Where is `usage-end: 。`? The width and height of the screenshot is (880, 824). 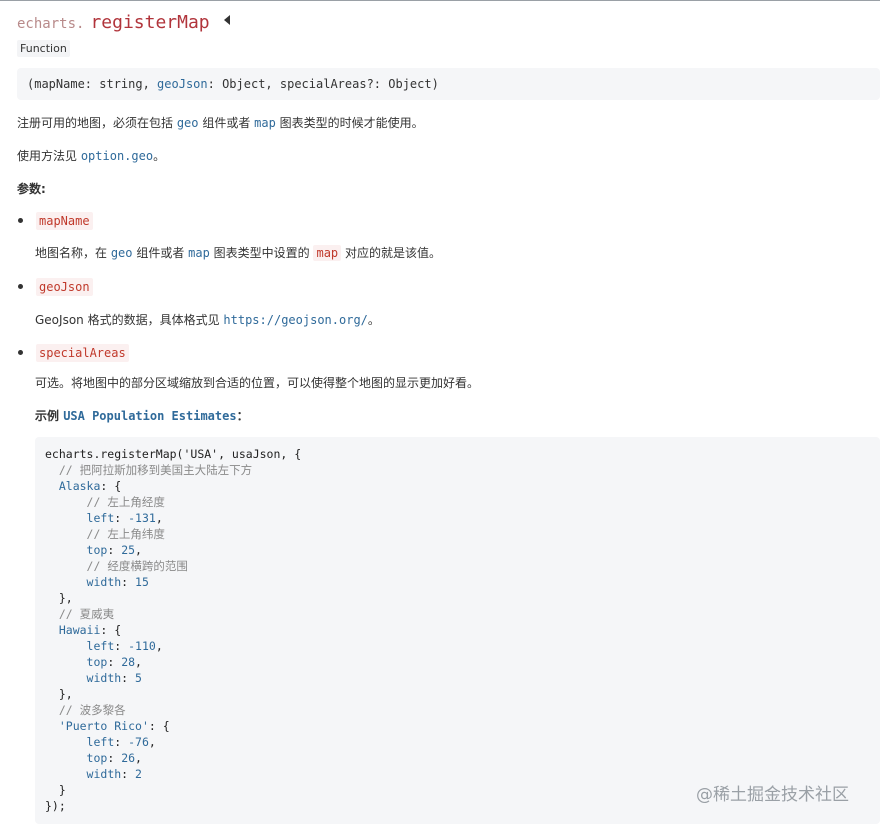 usage-end: 。 is located at coordinates (159, 156).